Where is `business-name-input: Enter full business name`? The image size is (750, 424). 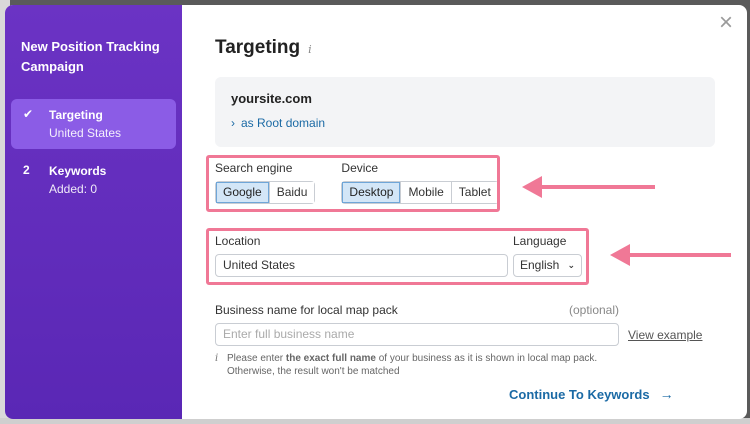
business-name-input: Enter full business name is located at coordinates (417, 334).